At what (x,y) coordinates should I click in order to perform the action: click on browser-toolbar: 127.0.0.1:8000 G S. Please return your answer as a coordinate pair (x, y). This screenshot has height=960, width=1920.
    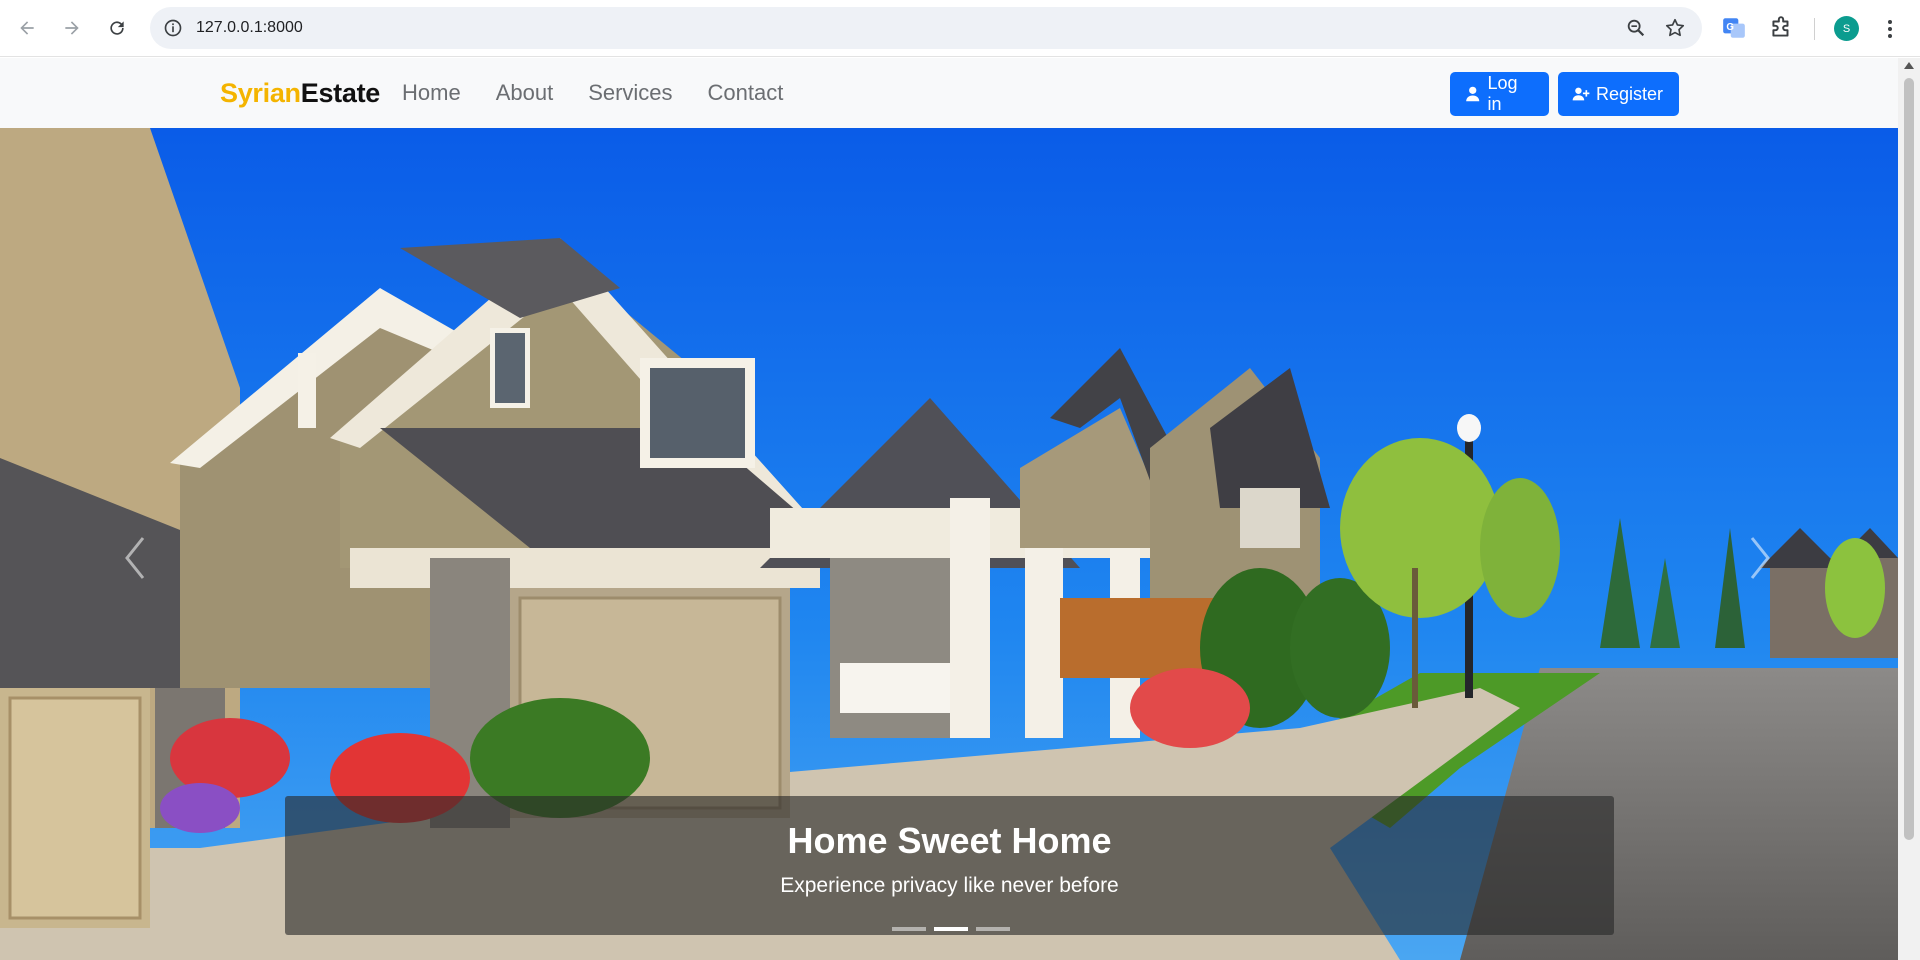
    Looking at the image, I should click on (960, 28).